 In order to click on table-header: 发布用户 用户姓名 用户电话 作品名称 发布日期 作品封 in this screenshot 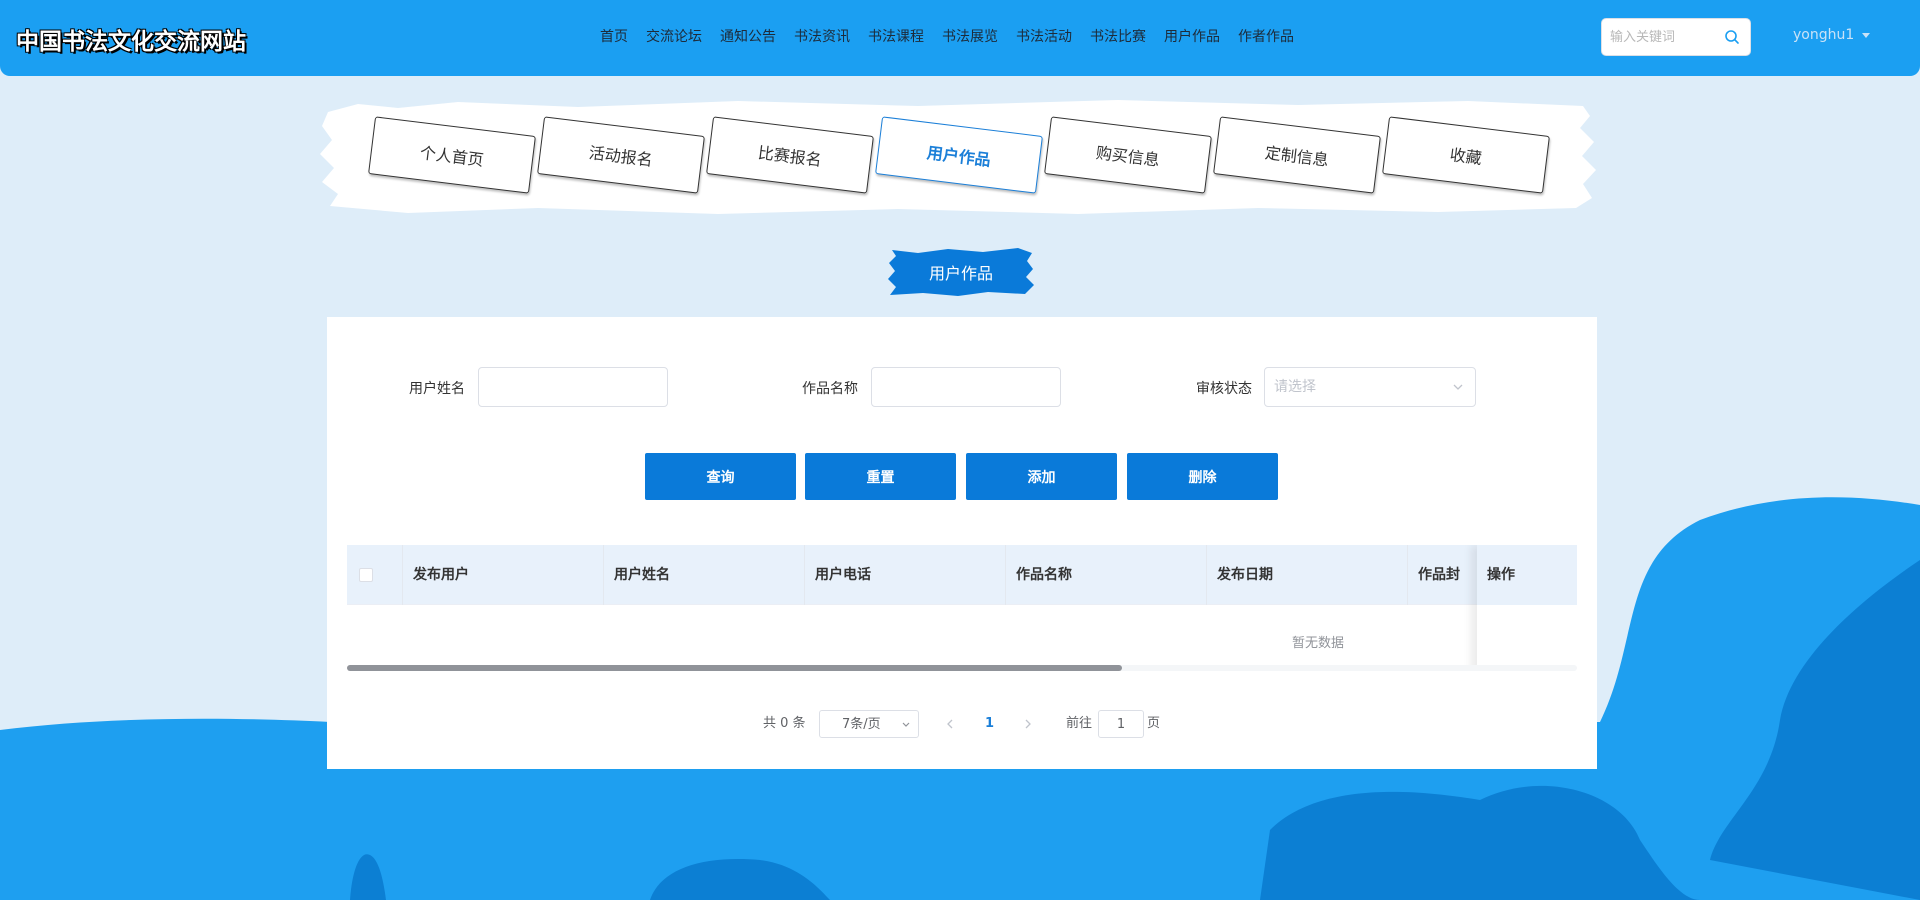, I will do `click(962, 575)`.